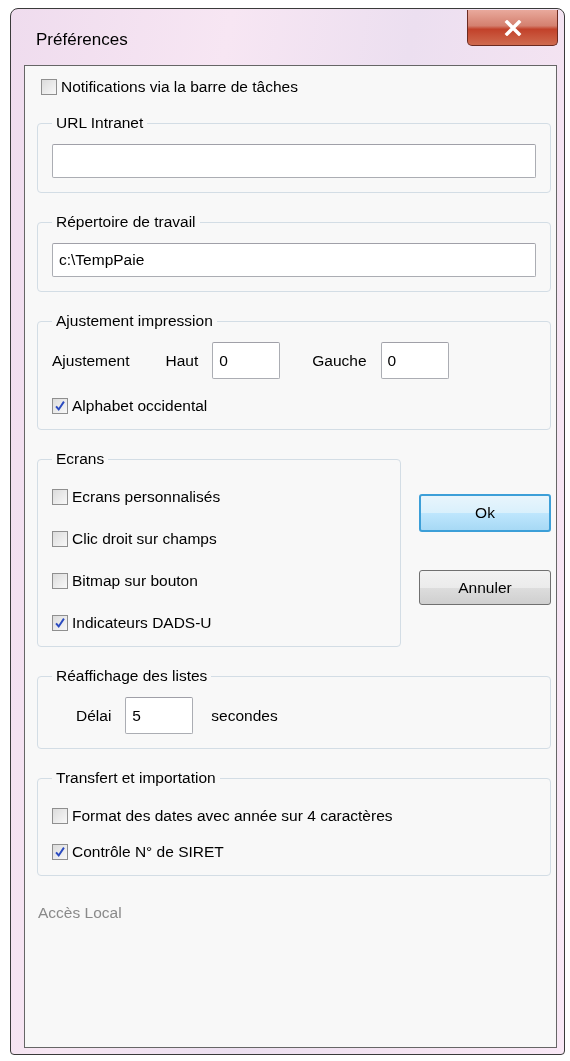  What do you see at coordinates (294, 161) in the screenshot?
I see `text-field` at bounding box center [294, 161].